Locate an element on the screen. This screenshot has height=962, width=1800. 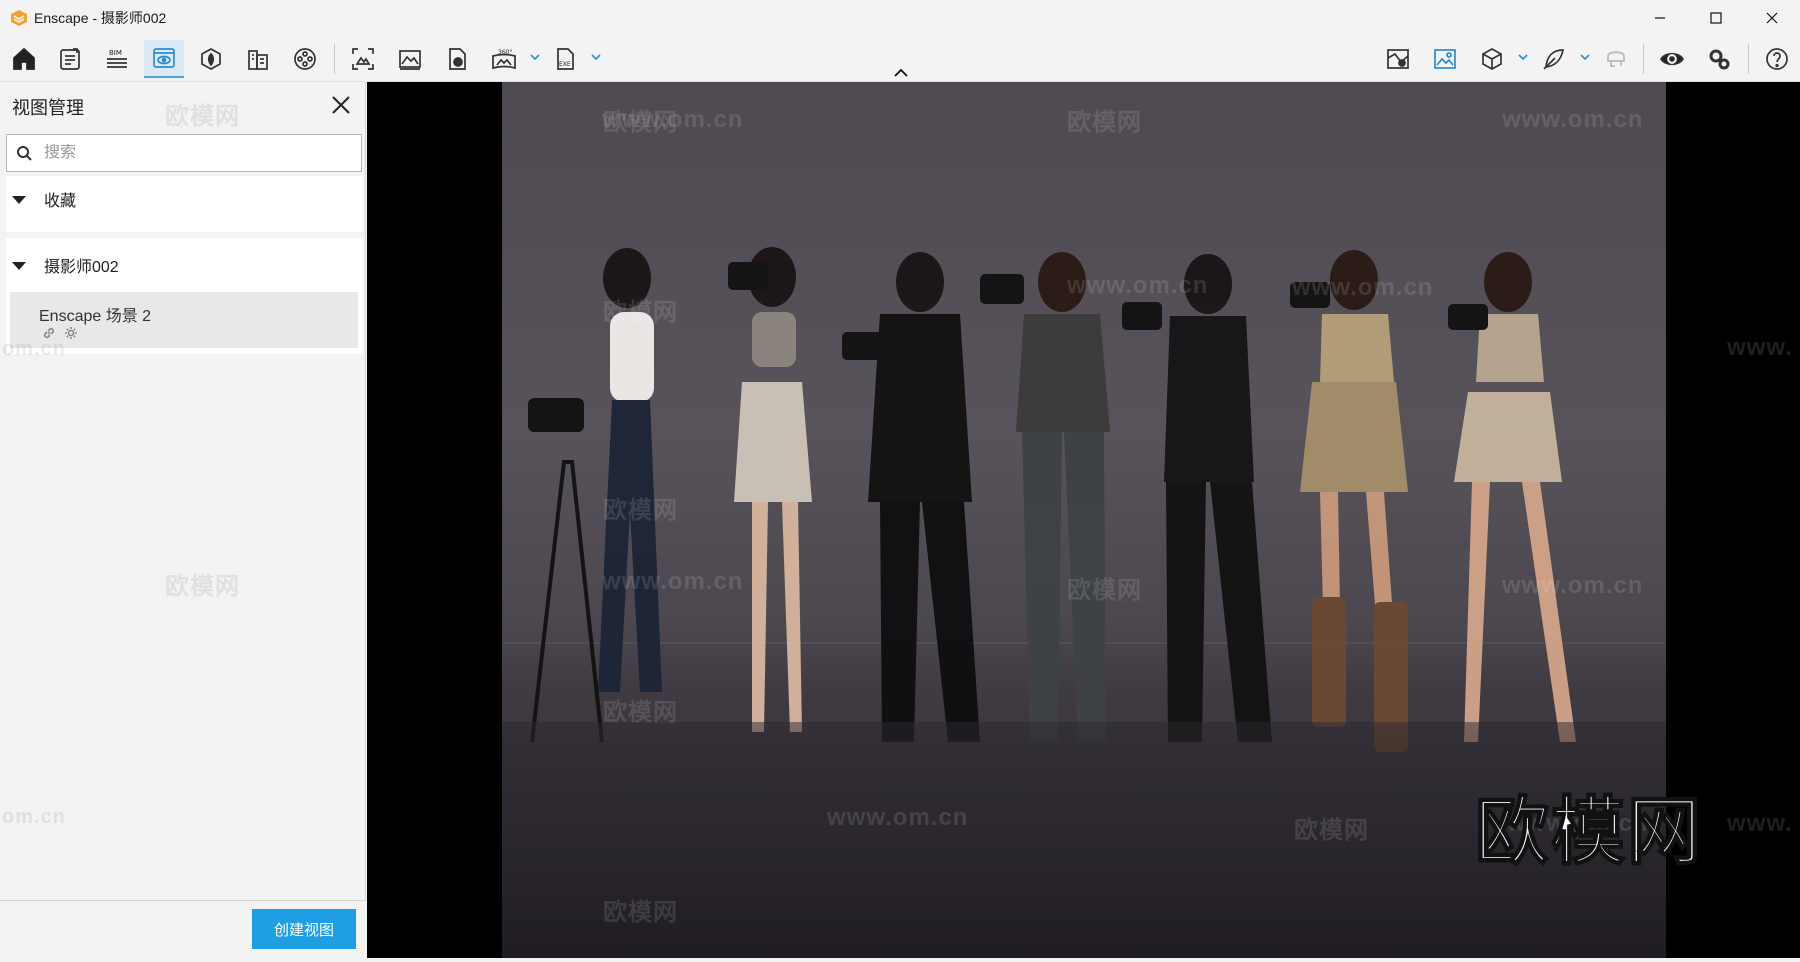
cube-icon is located at coordinates (1492, 59).